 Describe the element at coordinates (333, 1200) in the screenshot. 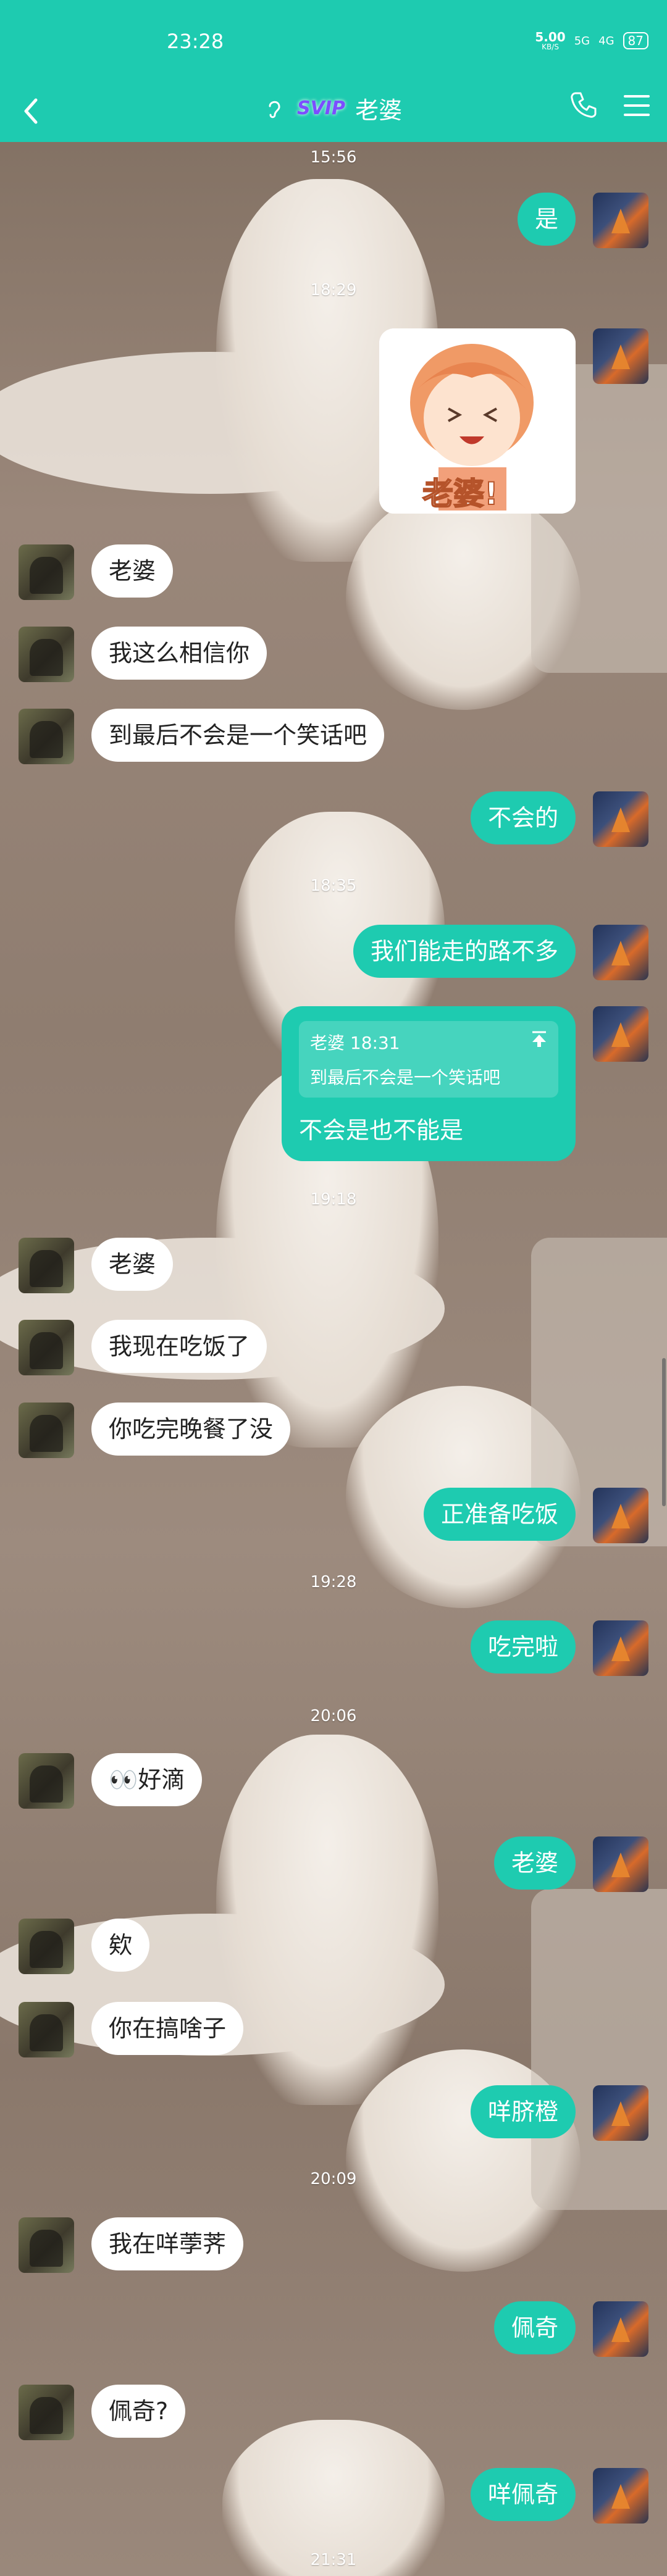

I see `timestamp: 19:18` at that location.